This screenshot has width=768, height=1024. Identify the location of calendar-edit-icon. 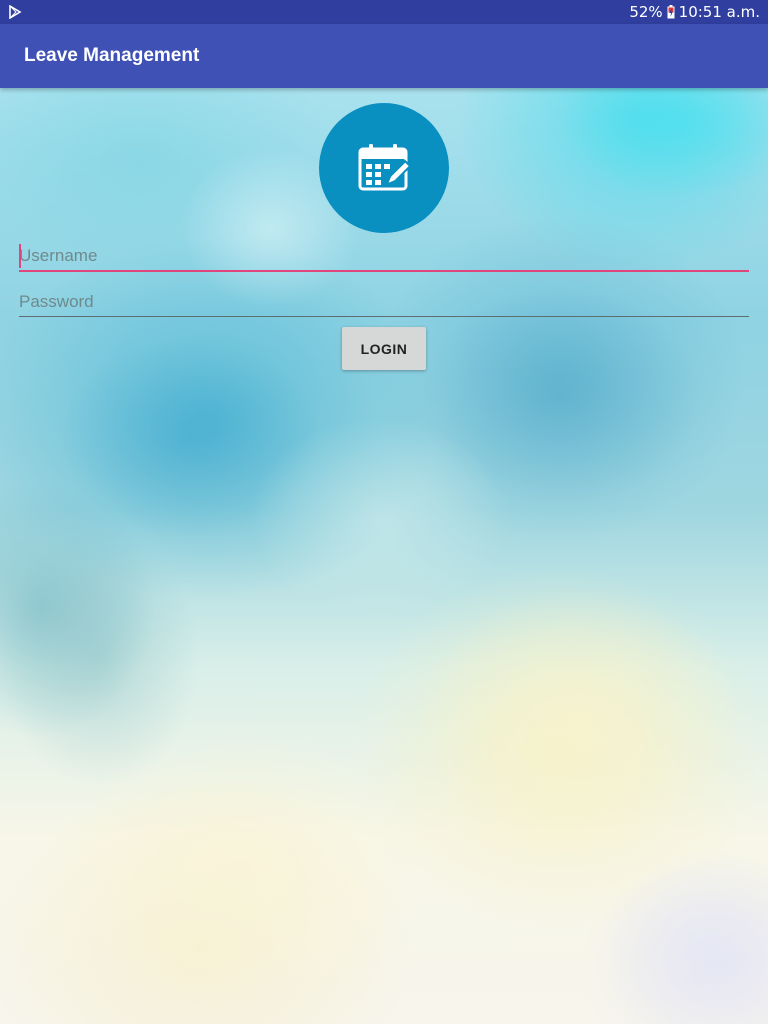
(385, 167).